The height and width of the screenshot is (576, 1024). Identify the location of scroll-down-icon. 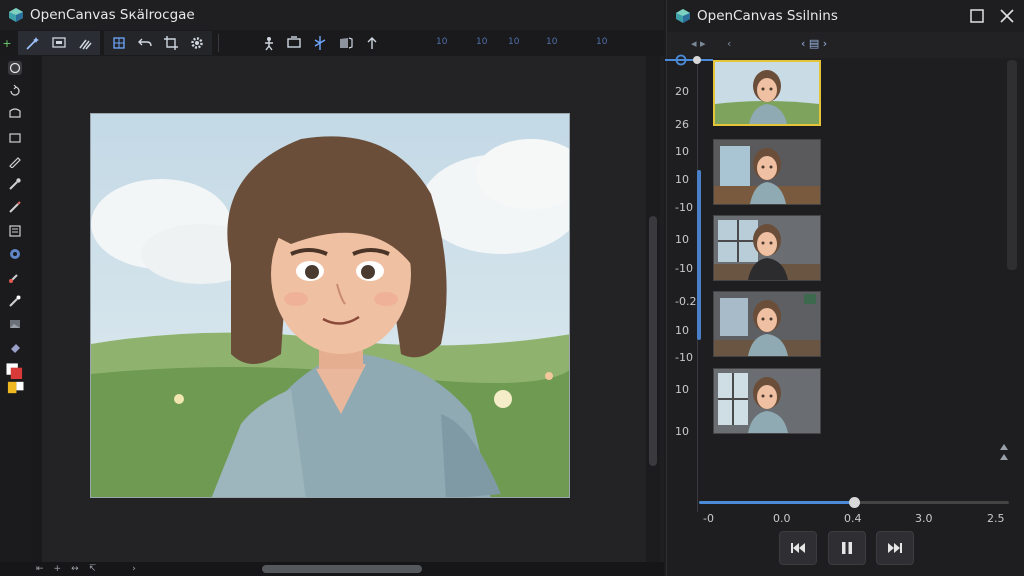
(1004, 457).